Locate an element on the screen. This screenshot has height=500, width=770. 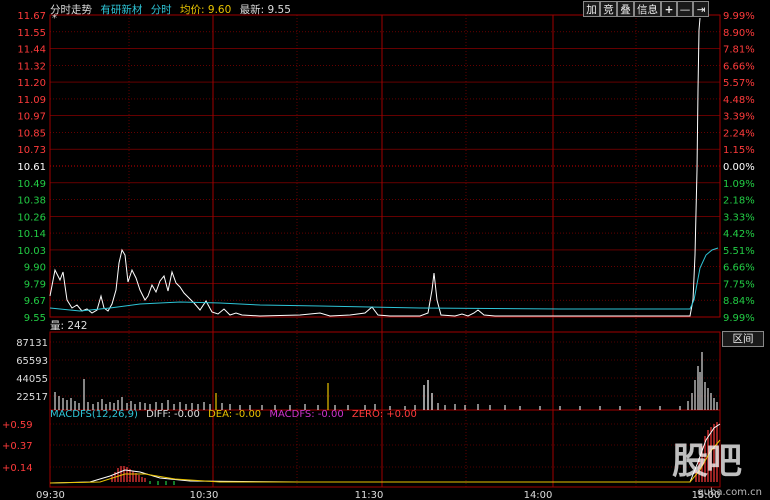
macd-dea-line is located at coordinates (385, 461).